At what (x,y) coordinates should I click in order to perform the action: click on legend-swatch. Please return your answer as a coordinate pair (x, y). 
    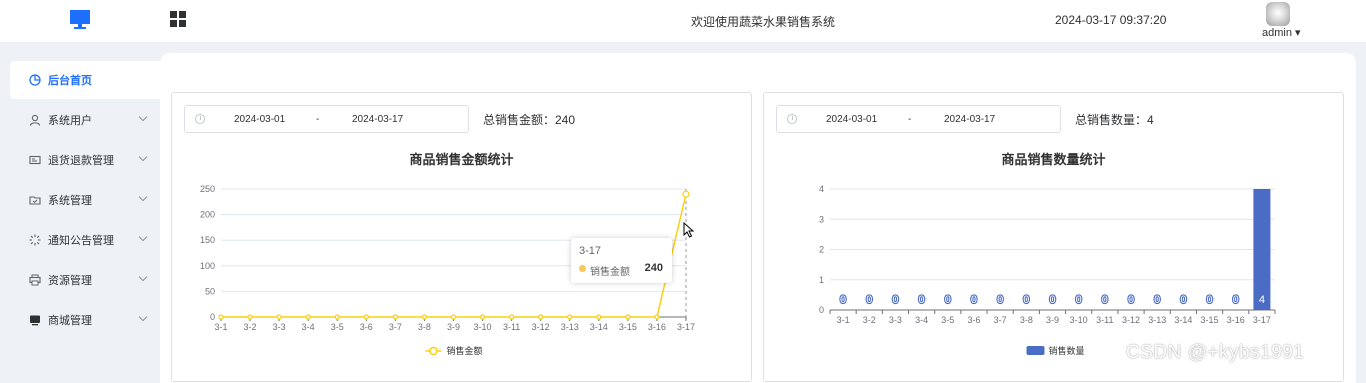
    Looking at the image, I should click on (1035, 350).